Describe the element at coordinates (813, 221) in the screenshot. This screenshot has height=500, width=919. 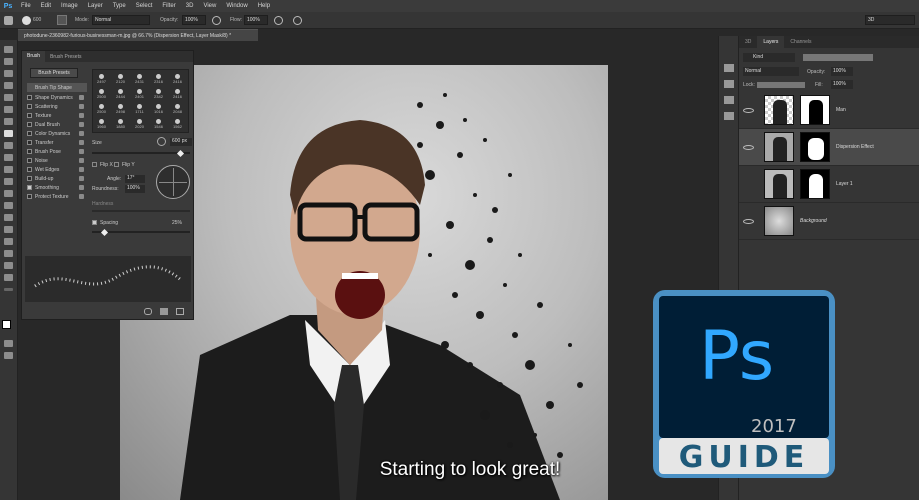
I see `layer-name: Background` at that location.